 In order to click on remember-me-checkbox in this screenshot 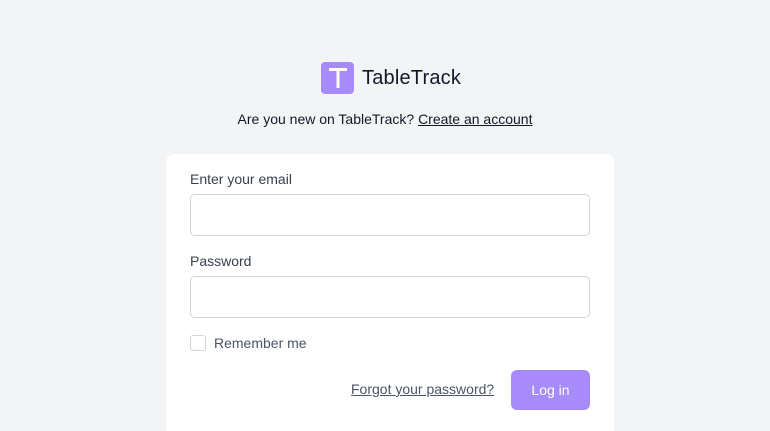, I will do `click(198, 343)`.